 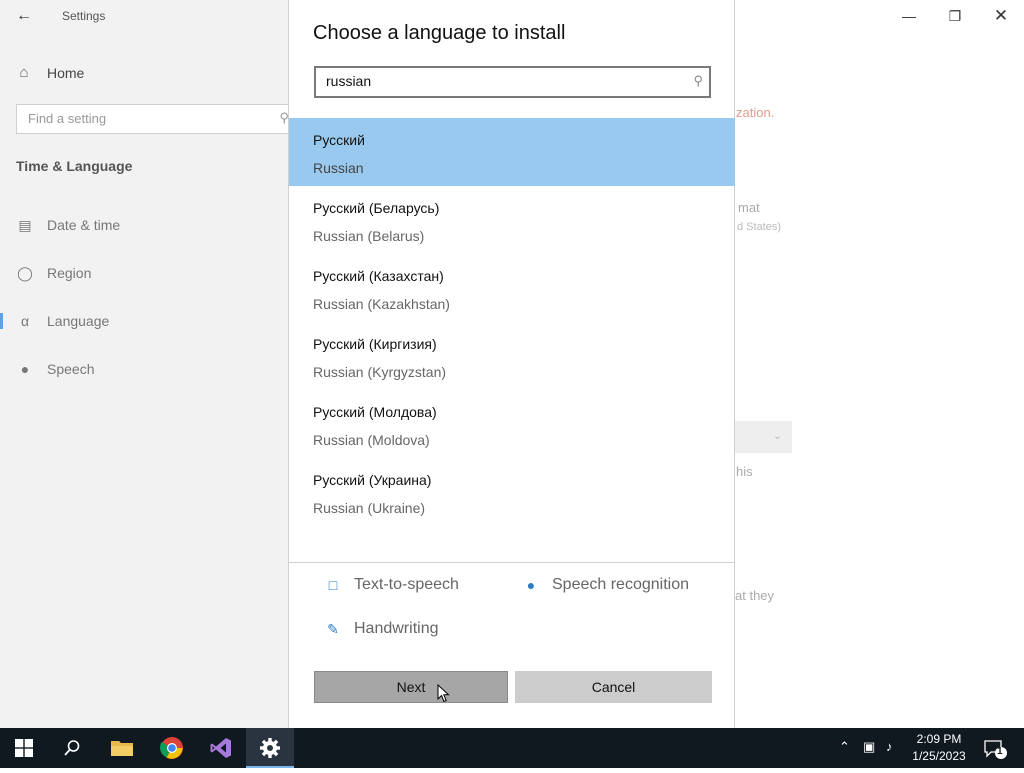 What do you see at coordinates (349, 81) in the screenshot?
I see `language-search-value: russian` at bounding box center [349, 81].